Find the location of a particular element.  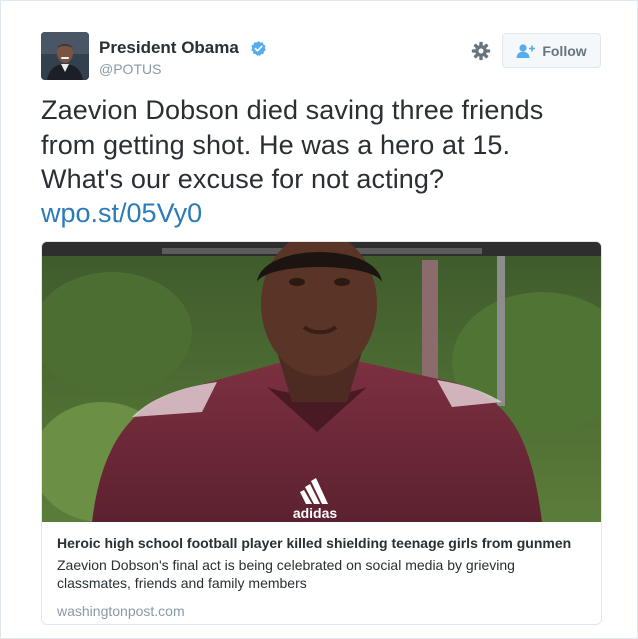

jersey-brand: adidas is located at coordinates (315, 513).